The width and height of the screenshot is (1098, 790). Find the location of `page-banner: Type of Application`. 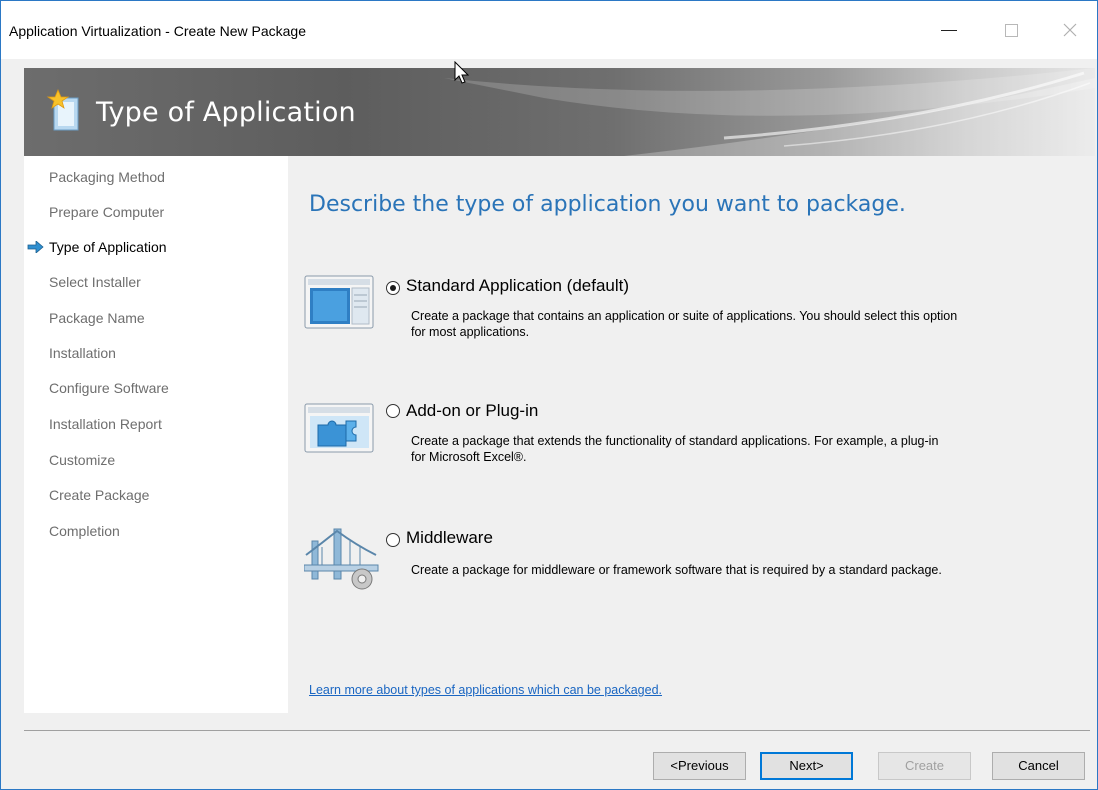

page-banner: Type of Application is located at coordinates (559, 112).